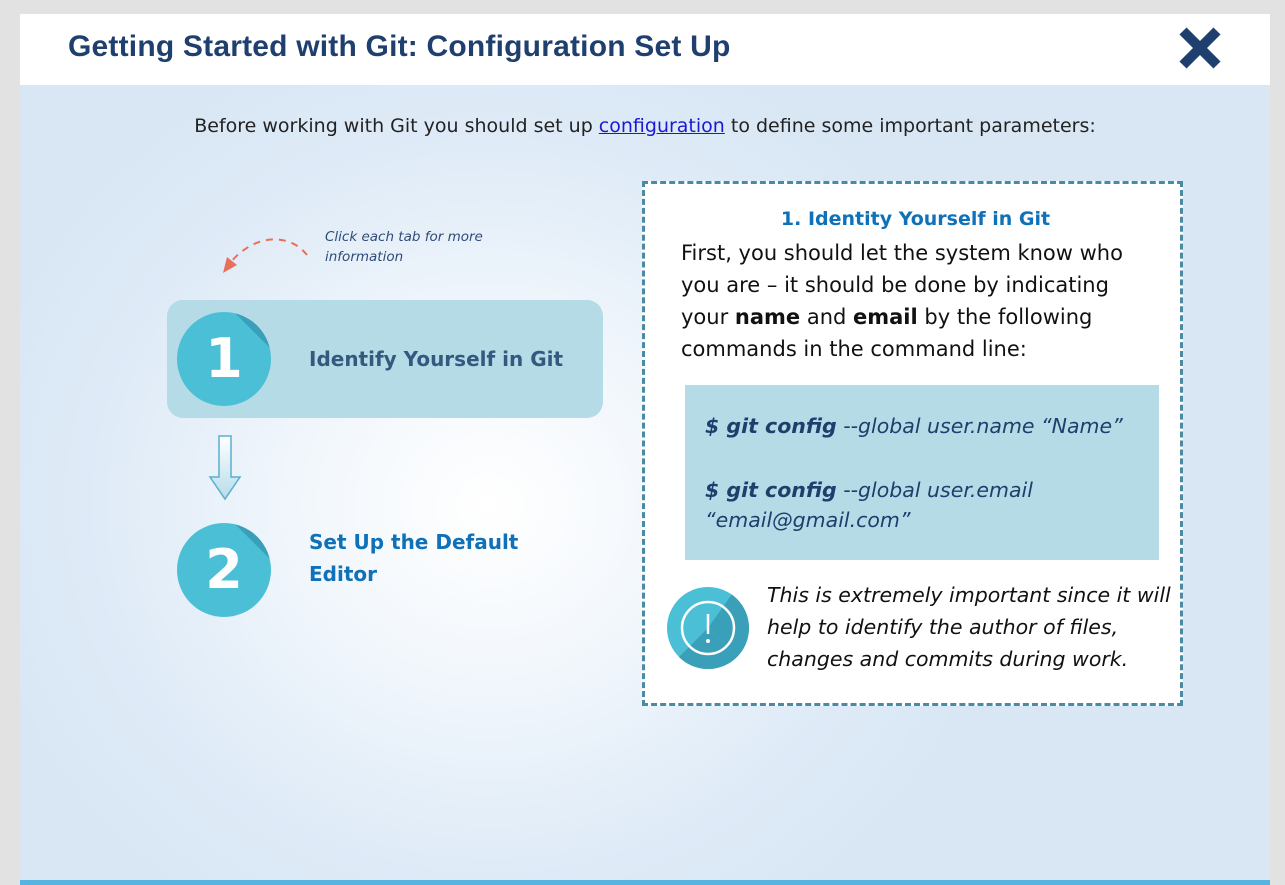 This screenshot has height=885, width=1285. Describe the element at coordinates (404, 247) in the screenshot. I see `hint-text: Click each tab for more information` at that location.